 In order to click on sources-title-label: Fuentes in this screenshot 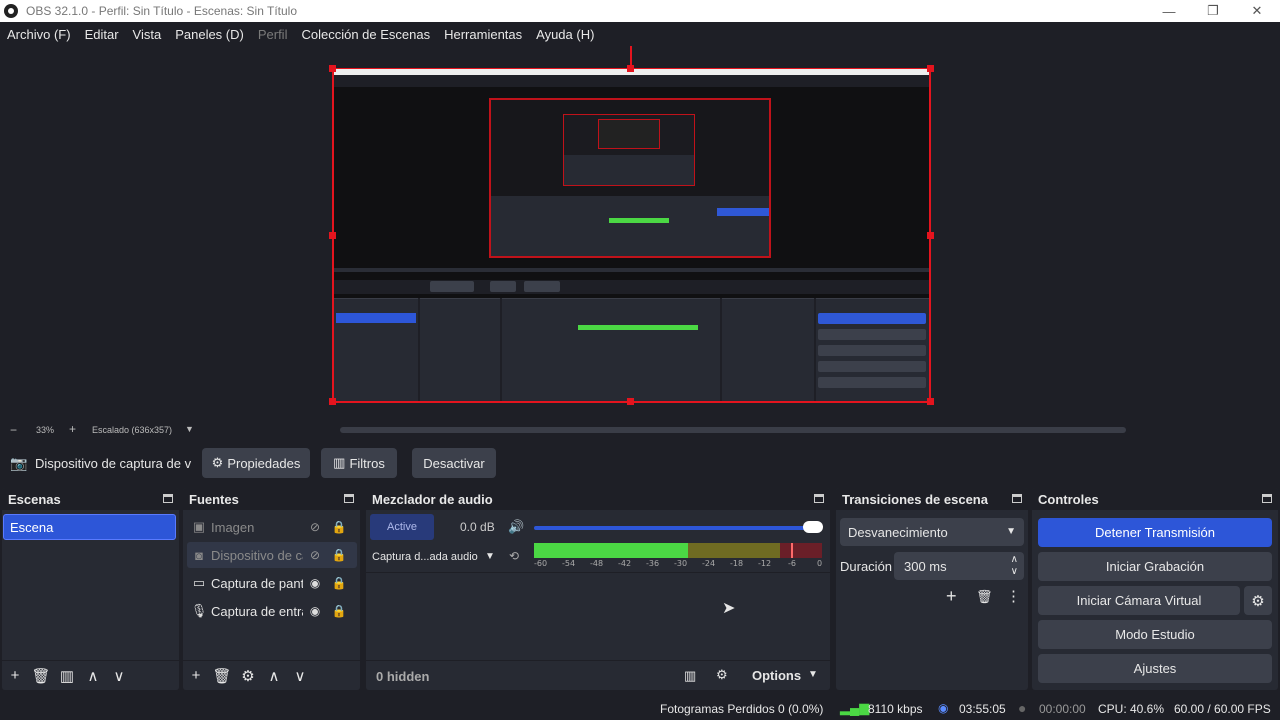, I will do `click(214, 499)`.